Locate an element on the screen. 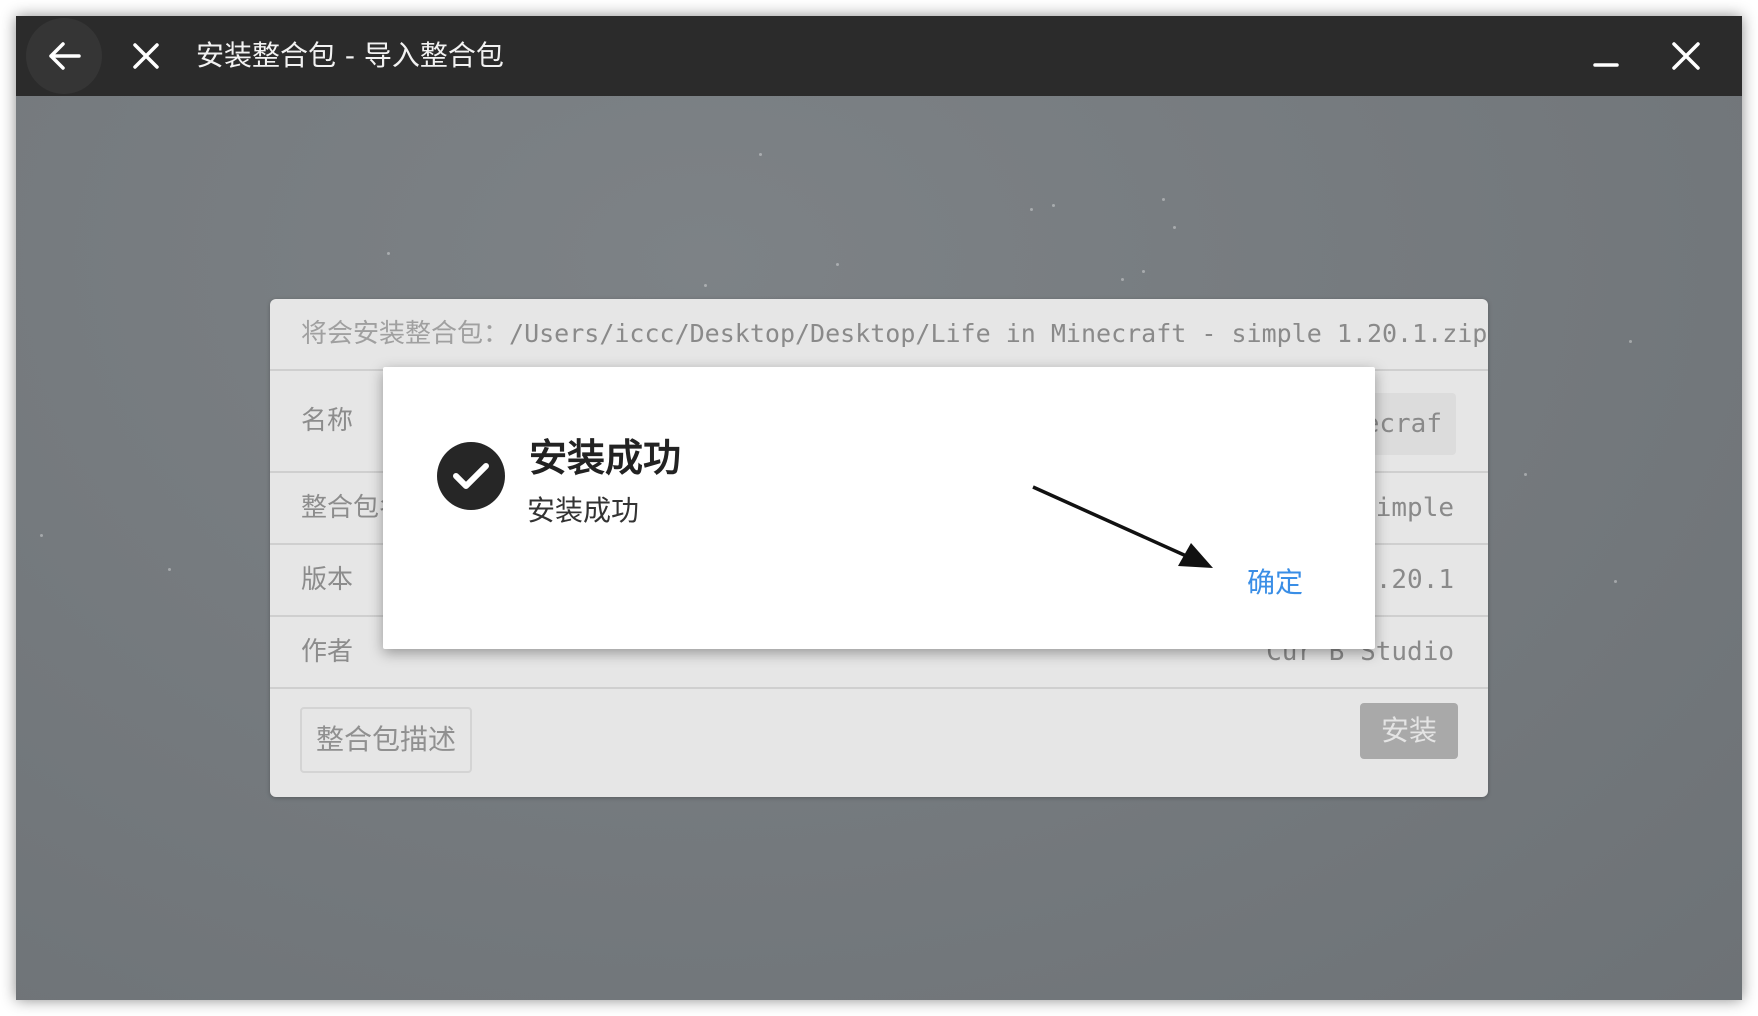 The image size is (1758, 1016). arrow-left-icon is located at coordinates (65, 56).